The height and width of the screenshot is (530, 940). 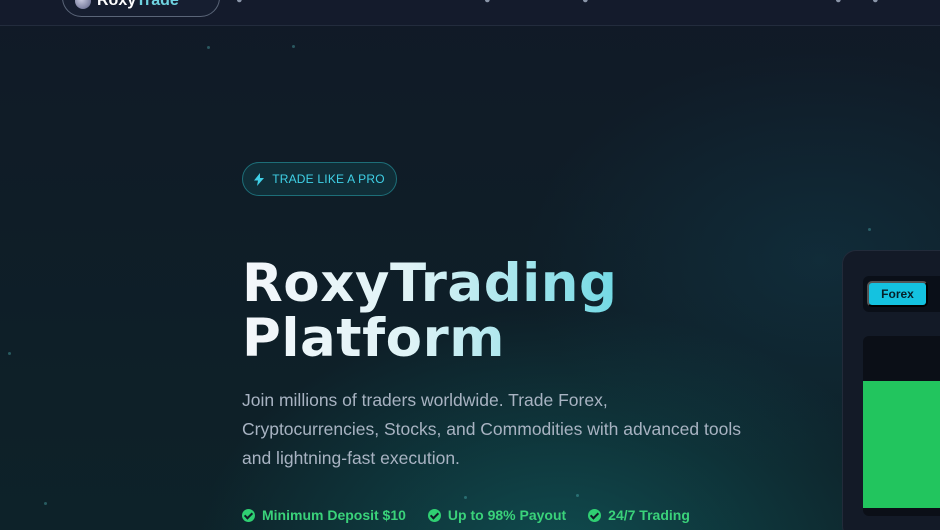 I want to click on chart-bar, so click(x=901, y=444).